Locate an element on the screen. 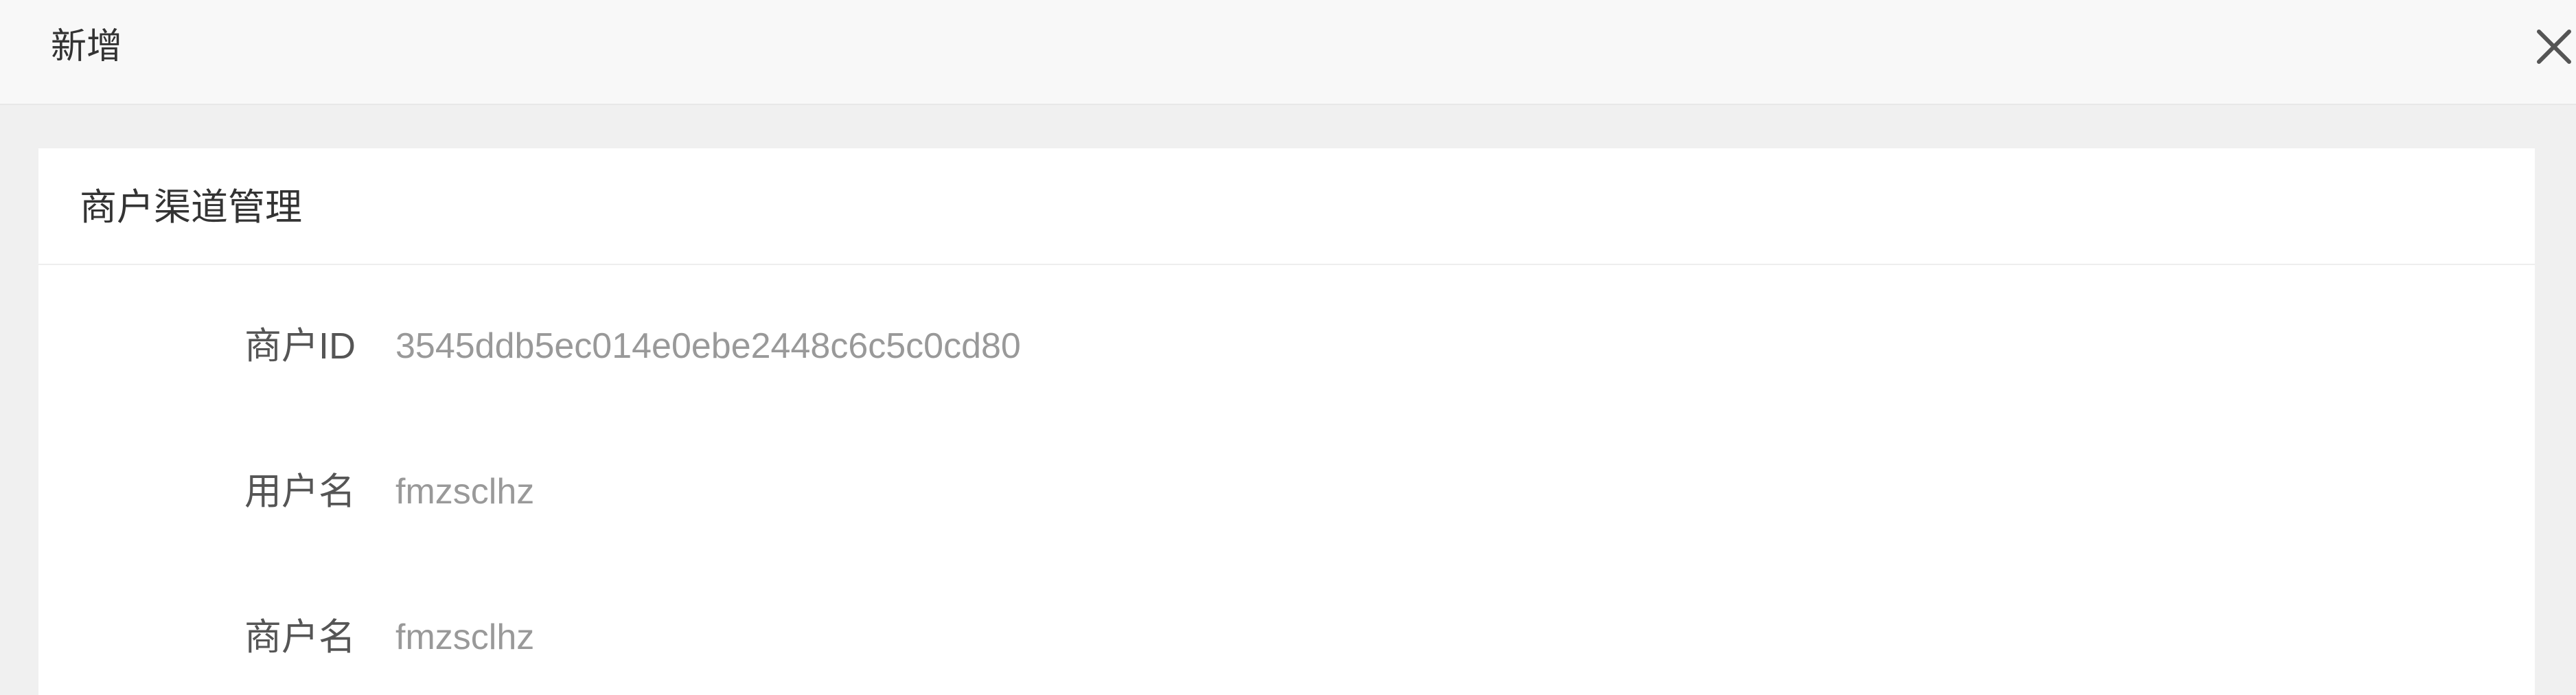  username-value: fmzsclhz is located at coordinates (465, 492).